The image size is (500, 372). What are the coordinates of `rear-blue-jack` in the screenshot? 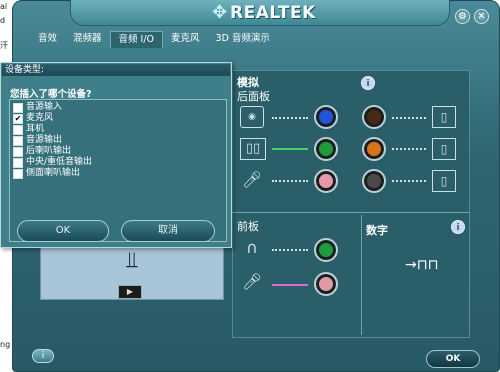 It's located at (326, 117).